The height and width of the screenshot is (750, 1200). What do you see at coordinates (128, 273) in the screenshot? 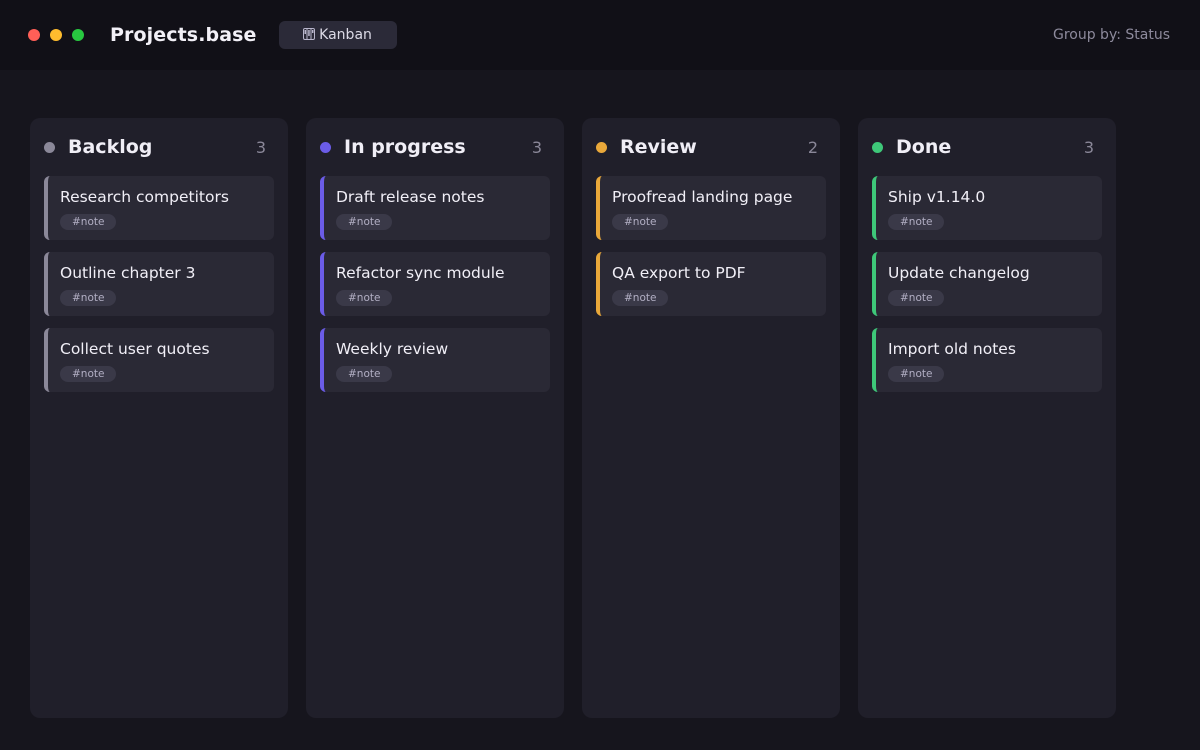
I see `card-title: Outline chapter 3` at bounding box center [128, 273].